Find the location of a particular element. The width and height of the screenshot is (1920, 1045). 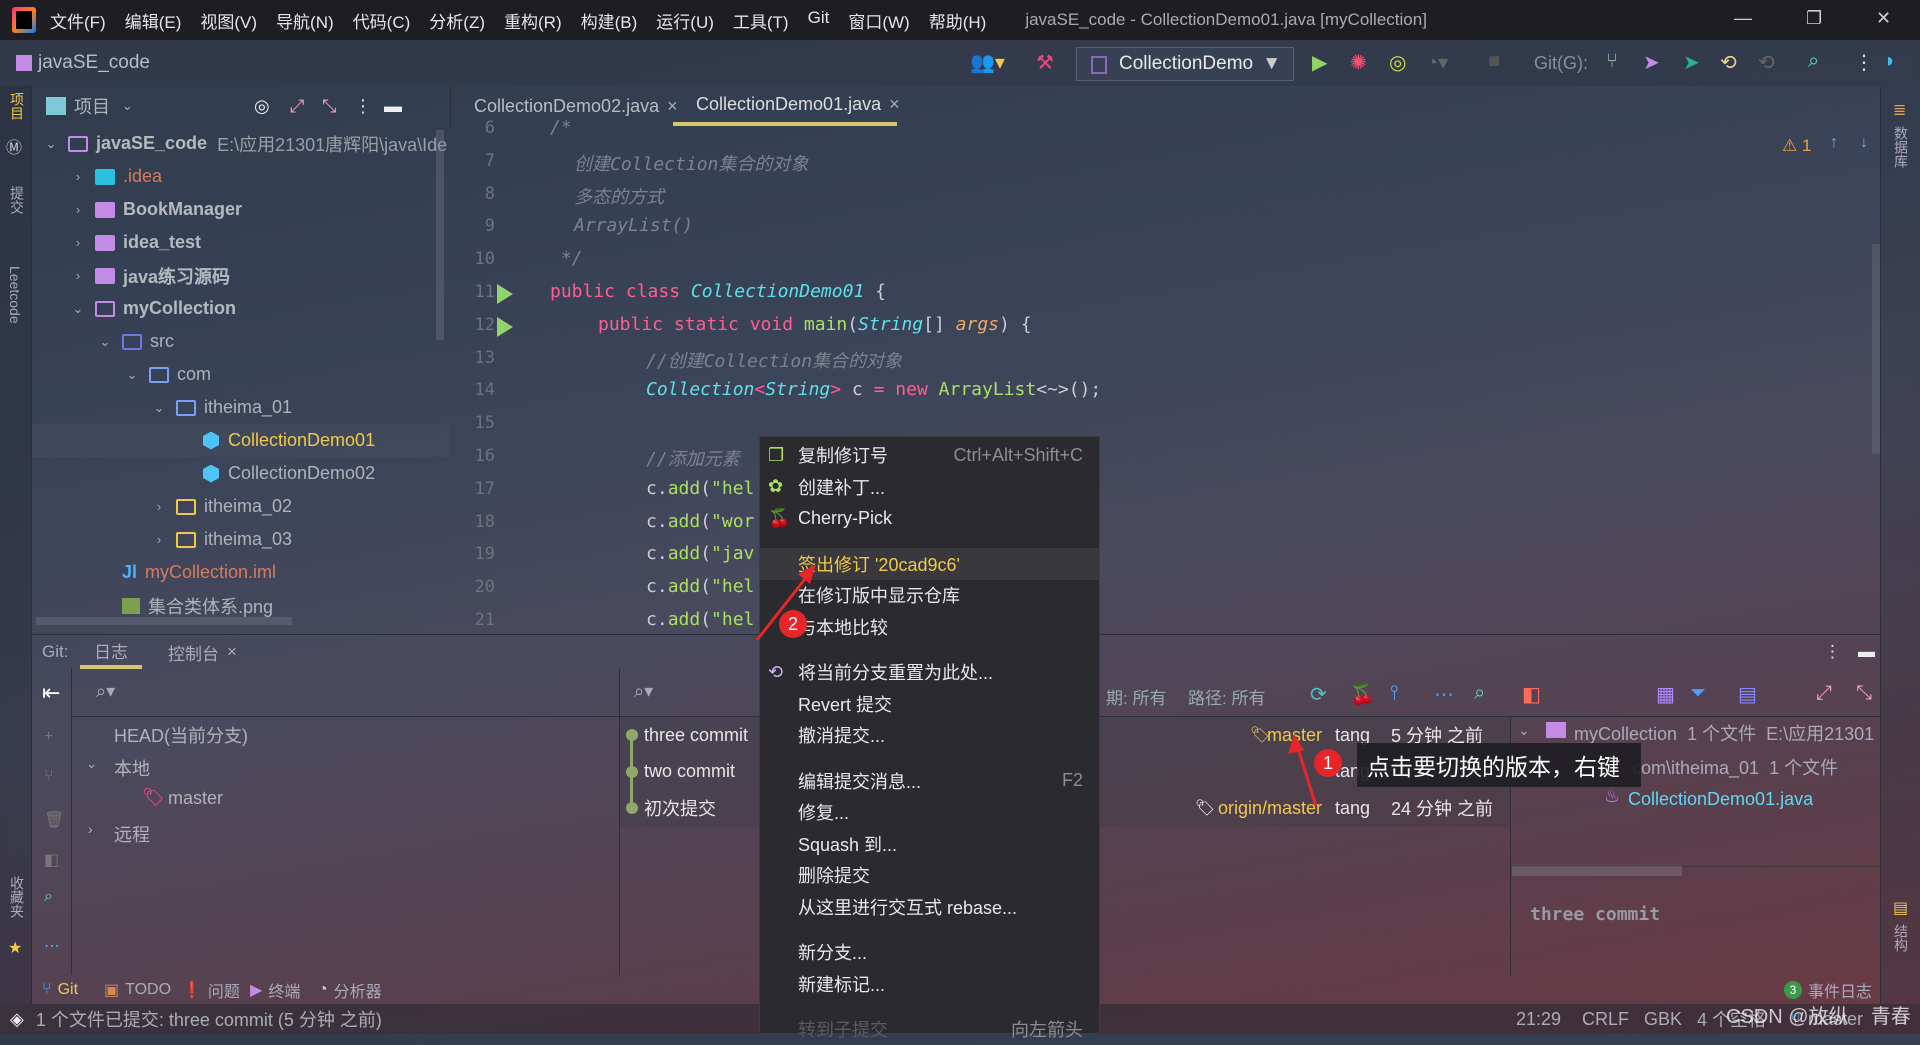

stop-icon: ■ is located at coordinates (1494, 61).